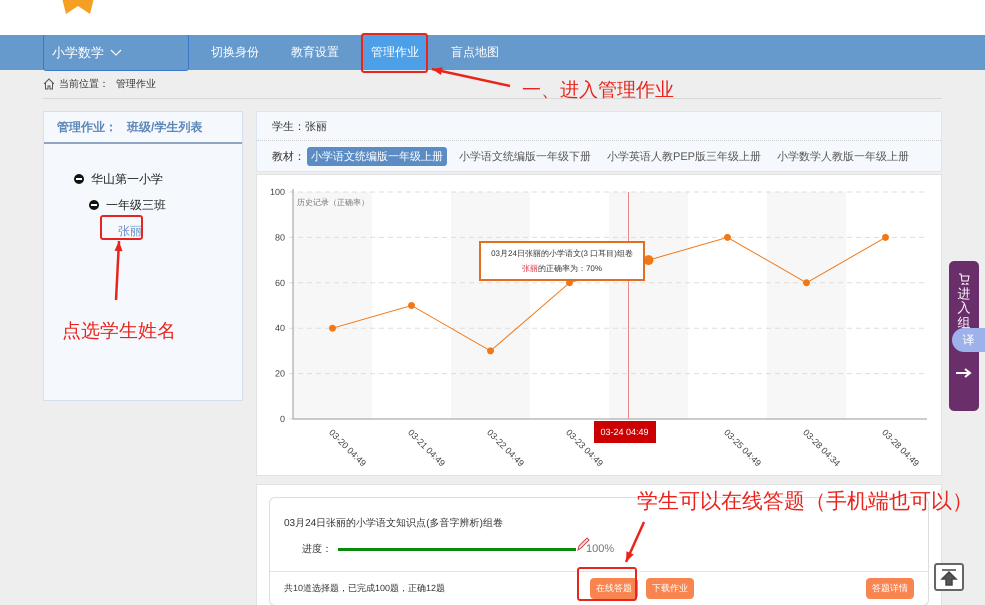 The height and width of the screenshot is (605, 985). I want to click on tree-item: 一年级三班, so click(136, 205).